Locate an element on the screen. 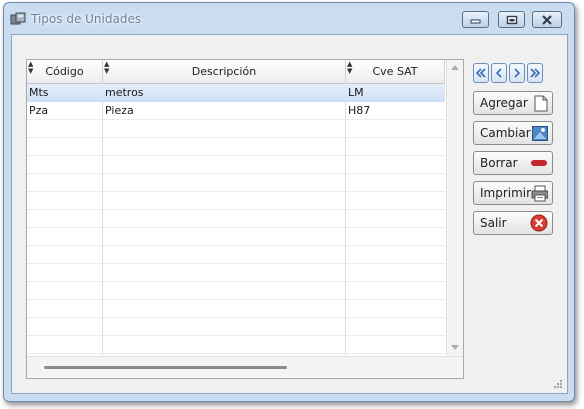 This screenshot has height=409, width=584. exit-button: Salir is located at coordinates (513, 223).